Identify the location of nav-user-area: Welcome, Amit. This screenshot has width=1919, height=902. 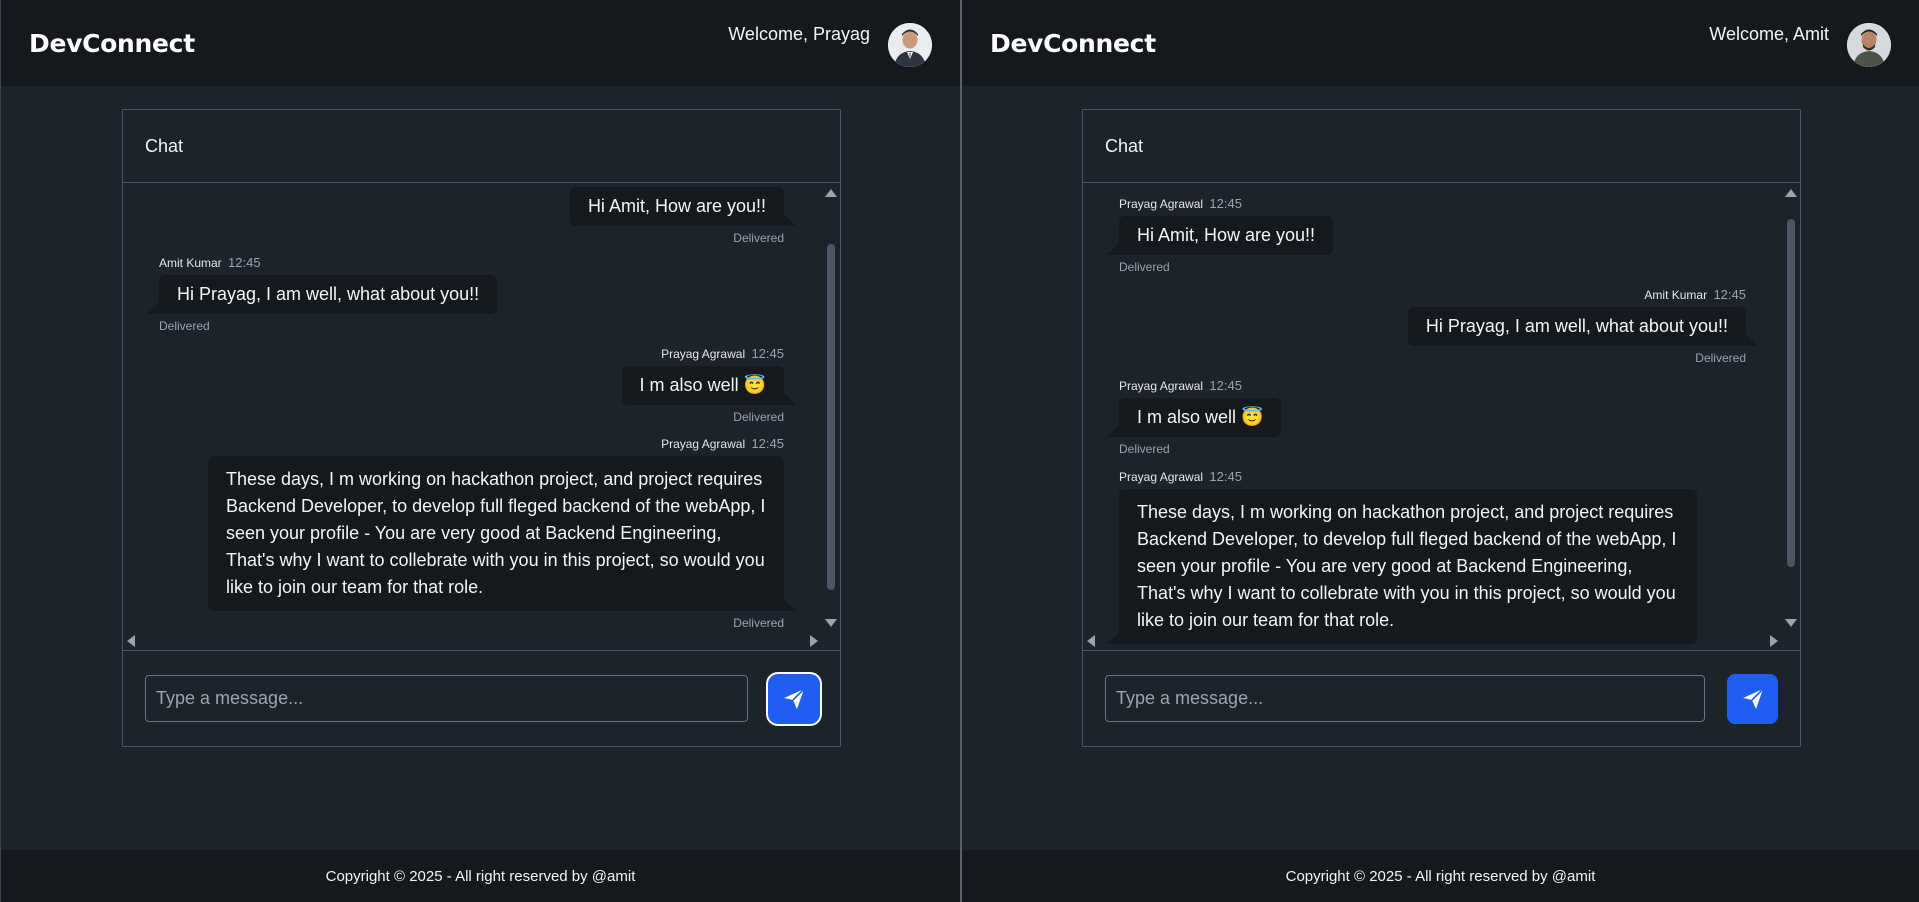
(1800, 36).